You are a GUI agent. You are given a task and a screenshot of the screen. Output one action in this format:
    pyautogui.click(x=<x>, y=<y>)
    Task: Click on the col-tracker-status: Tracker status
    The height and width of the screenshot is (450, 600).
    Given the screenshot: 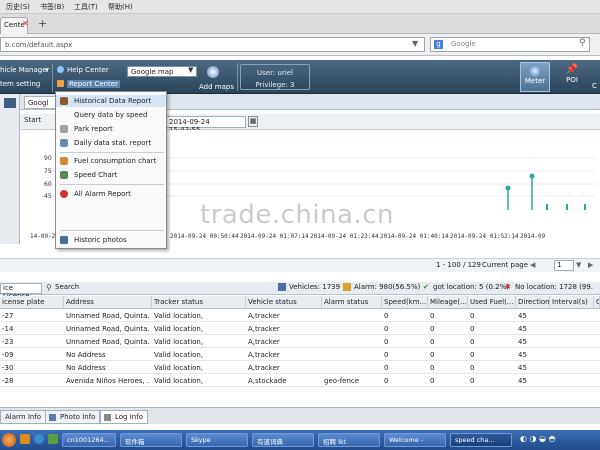 What is the action you would take?
    pyautogui.click(x=199, y=302)
    